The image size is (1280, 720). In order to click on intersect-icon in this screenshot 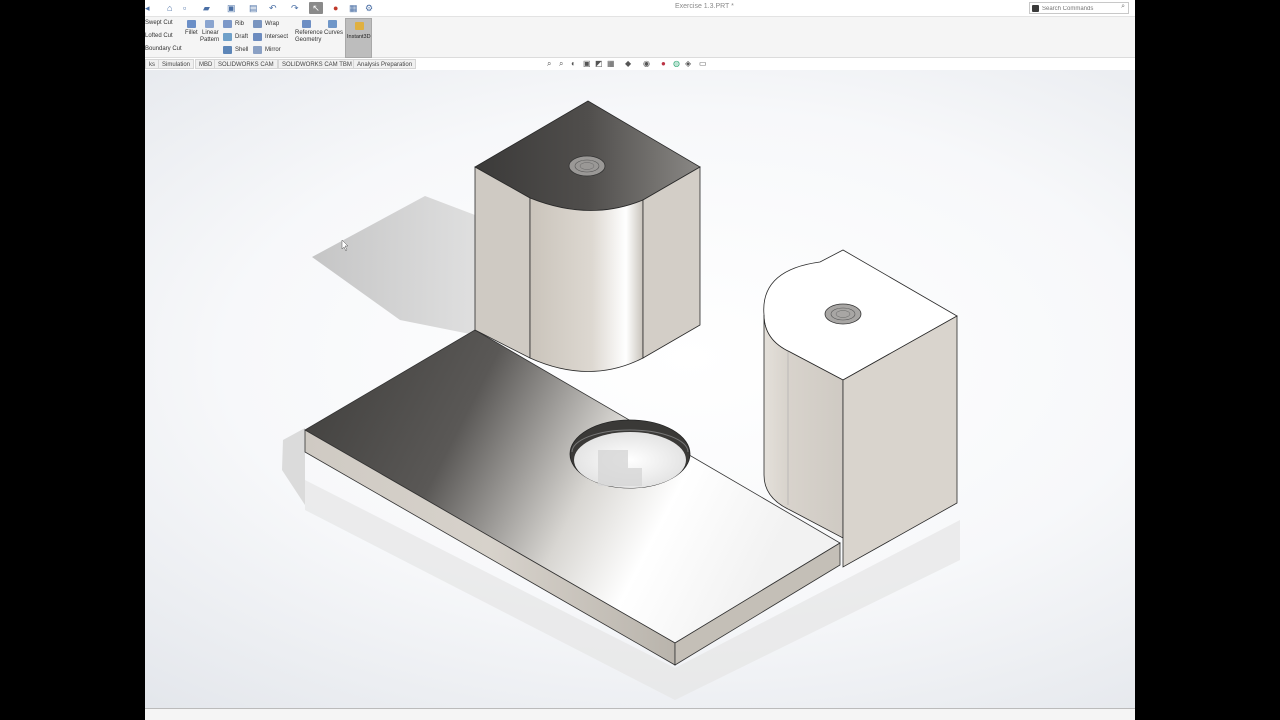, I will do `click(257, 37)`.